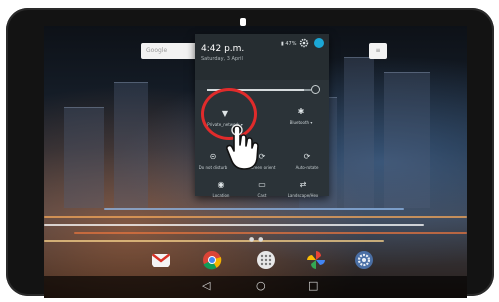  What do you see at coordinates (303, 184) in the screenshot?
I see `hotspot-icon: ⇄` at bounding box center [303, 184].